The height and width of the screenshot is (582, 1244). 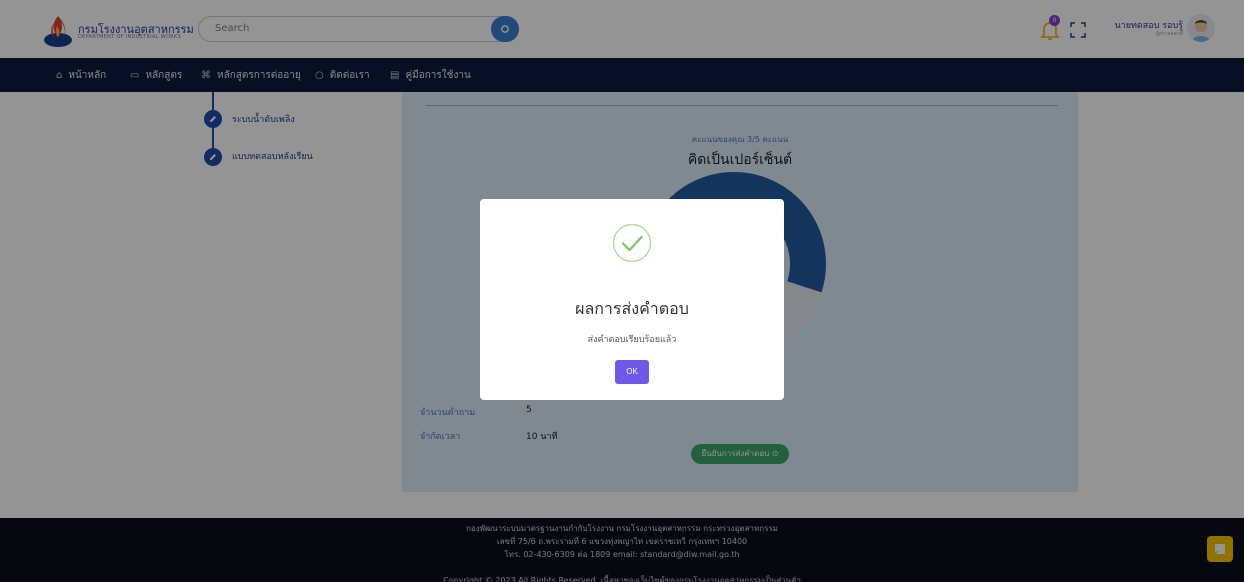 I want to click on result-dialog: ผลการส่งคำตอบ ส่งคำตอบเรียบร้อยแล้ว OK, so click(x=632, y=299).